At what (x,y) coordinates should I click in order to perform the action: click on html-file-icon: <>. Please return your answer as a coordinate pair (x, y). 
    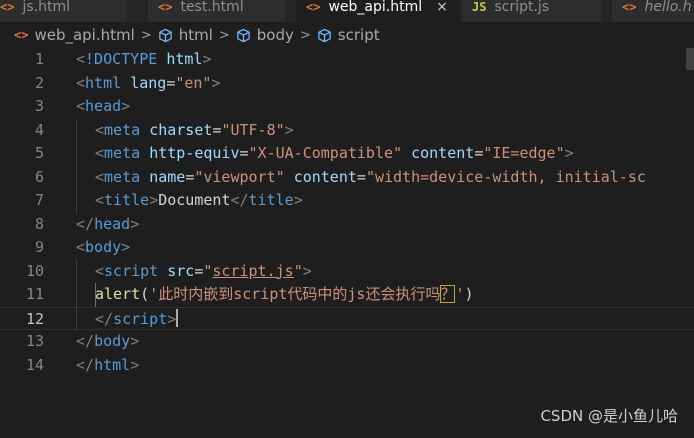
    Looking at the image, I should click on (21, 35).